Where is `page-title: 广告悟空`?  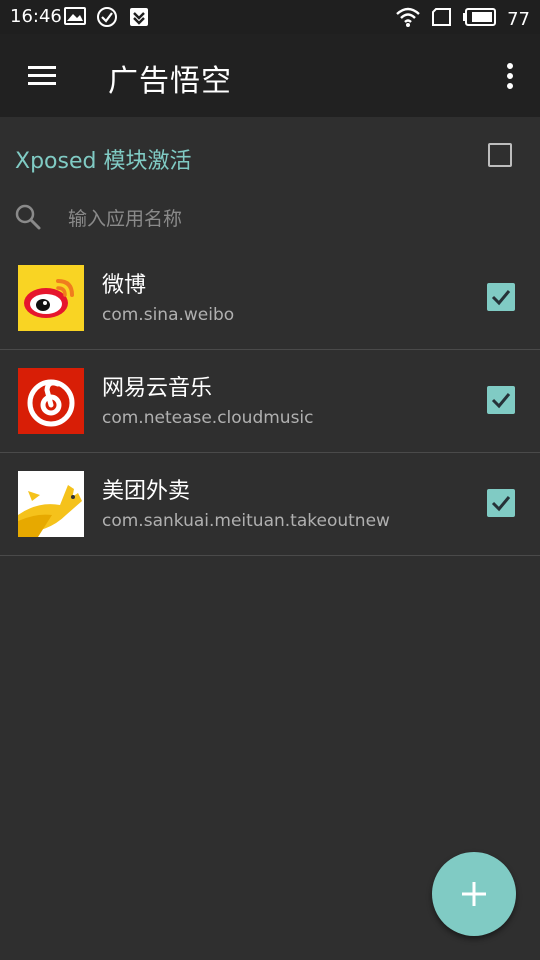
page-title: 广告悟空 is located at coordinates (170, 81).